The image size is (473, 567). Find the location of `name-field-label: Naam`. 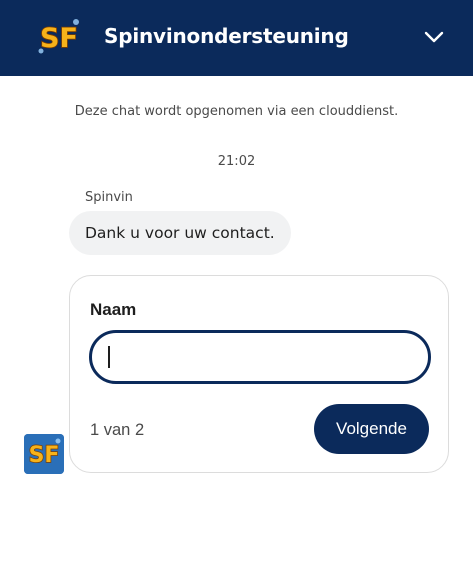

name-field-label: Naam is located at coordinates (113, 309).